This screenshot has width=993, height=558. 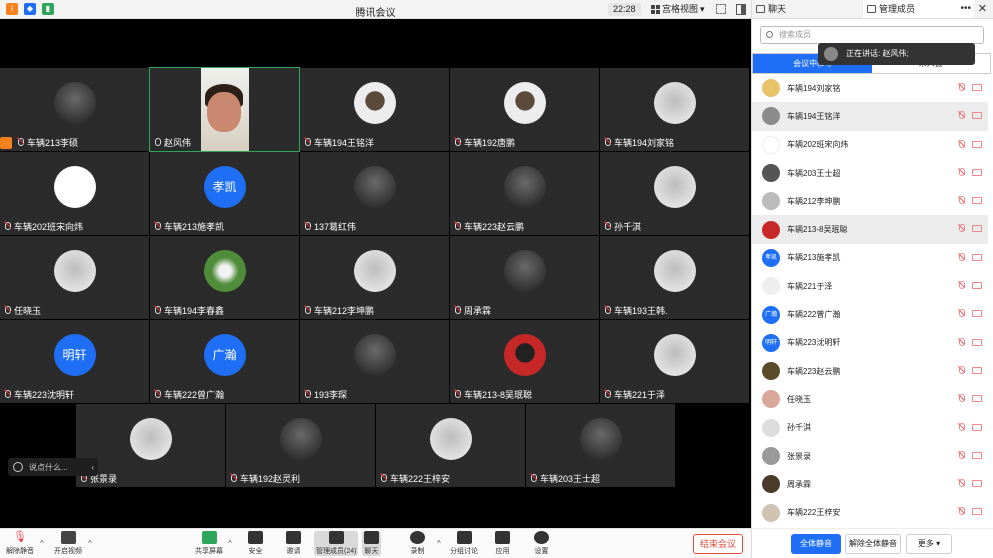 What do you see at coordinates (374, 109) in the screenshot?
I see `video-tile: 车辆194王铭洋` at bounding box center [374, 109].